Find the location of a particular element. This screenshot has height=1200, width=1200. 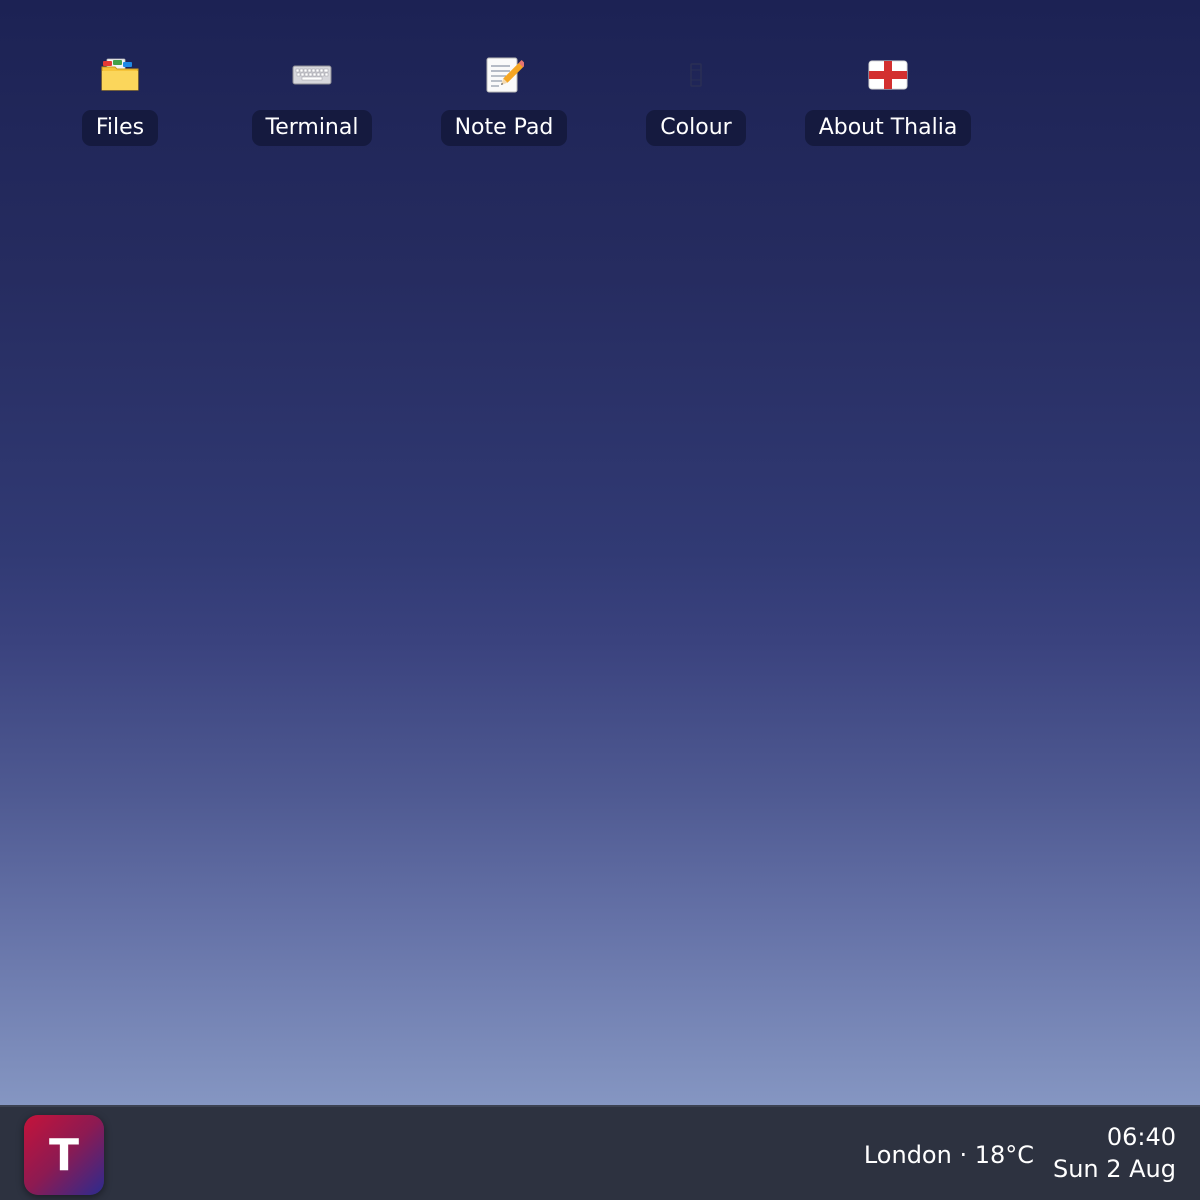

keyboard-icon is located at coordinates (312, 75).